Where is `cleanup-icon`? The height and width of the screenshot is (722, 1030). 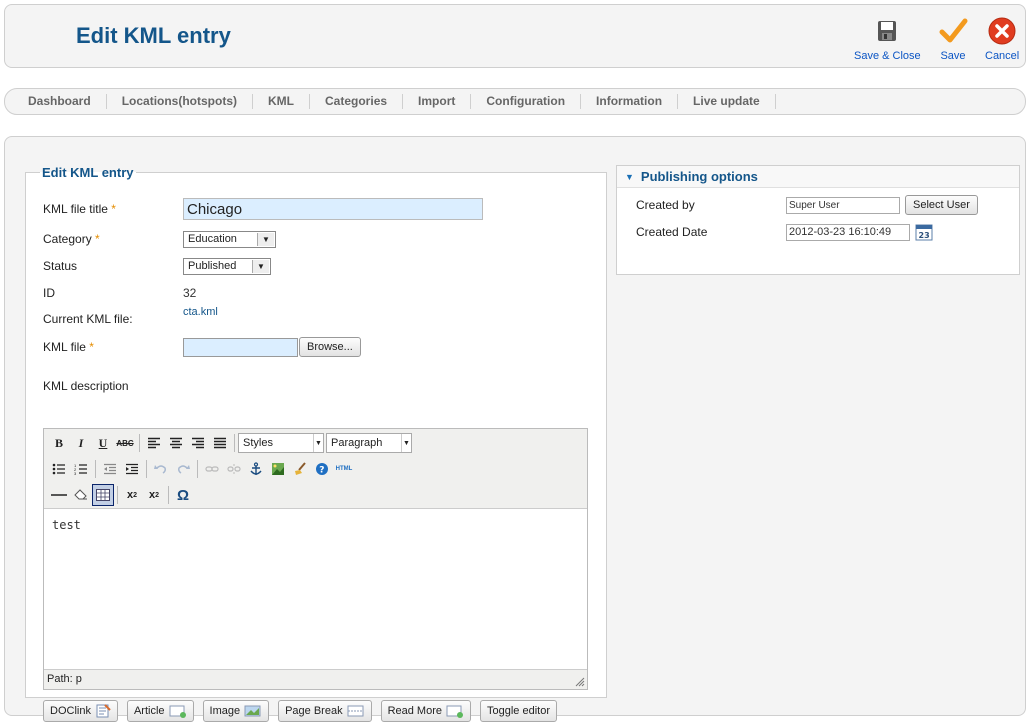 cleanup-icon is located at coordinates (300, 469).